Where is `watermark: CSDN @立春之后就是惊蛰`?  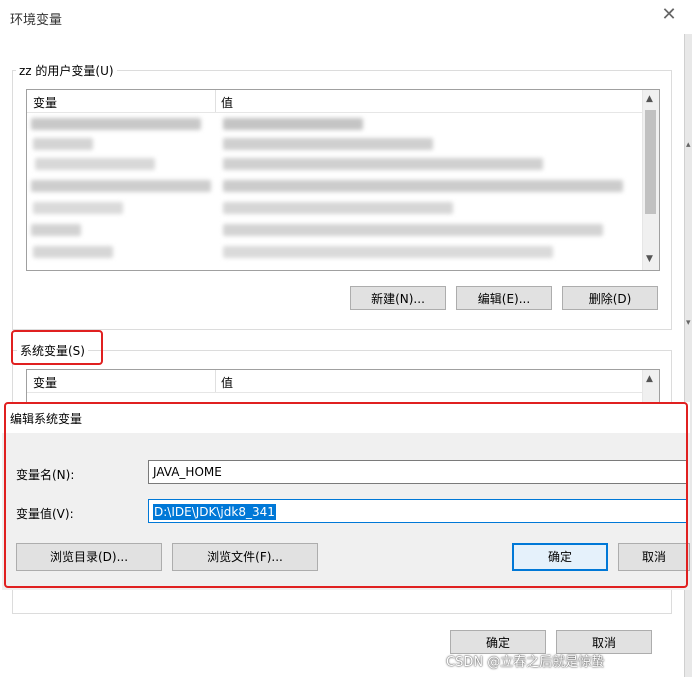
watermark: CSDN @立春之后就是惊蛰 is located at coordinates (525, 662).